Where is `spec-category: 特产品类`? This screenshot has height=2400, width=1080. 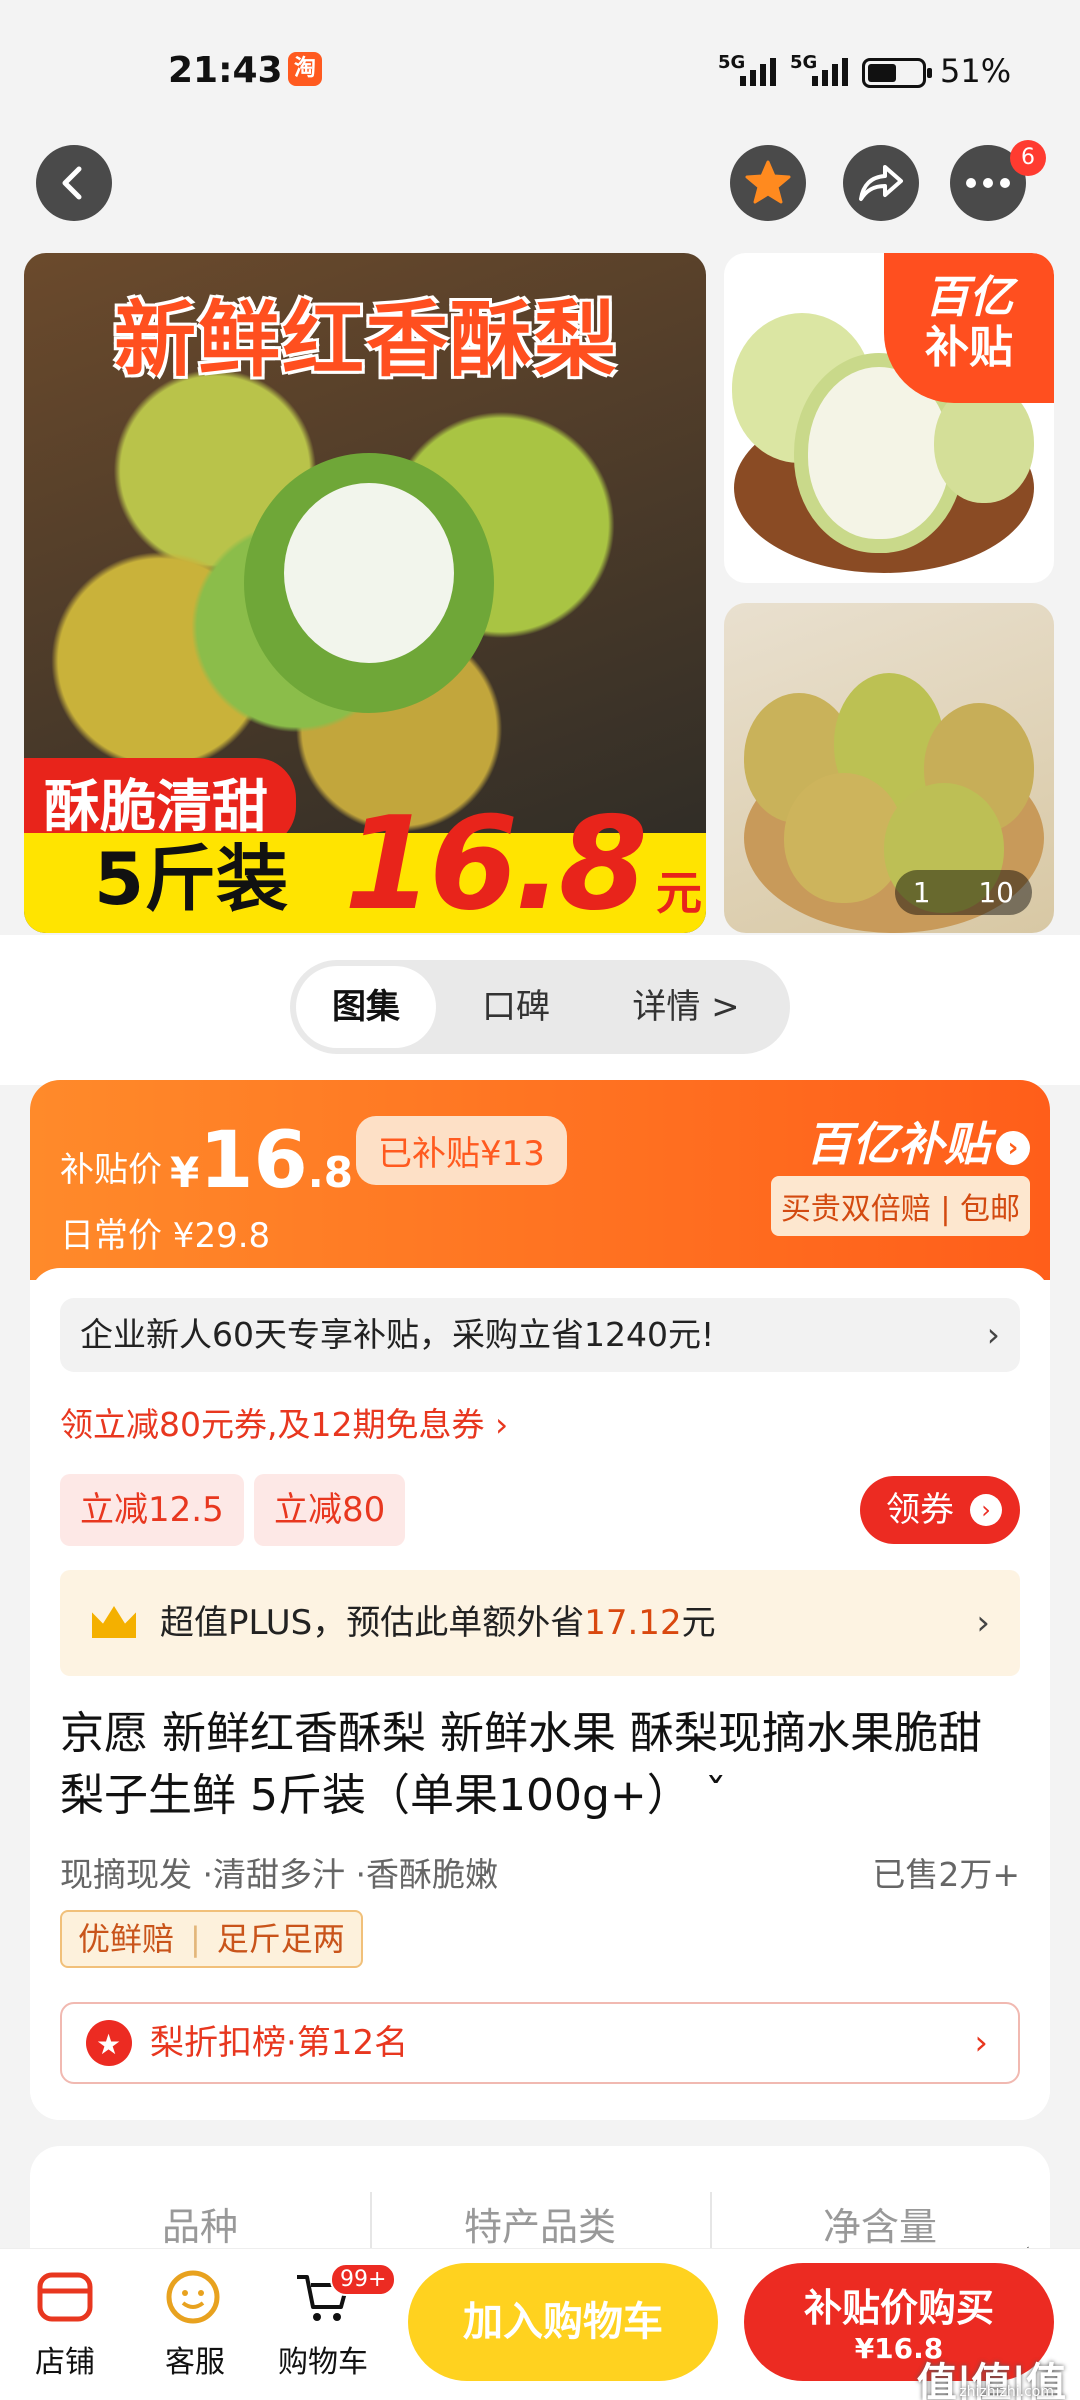 spec-category: 特产品类 is located at coordinates (539, 2227).